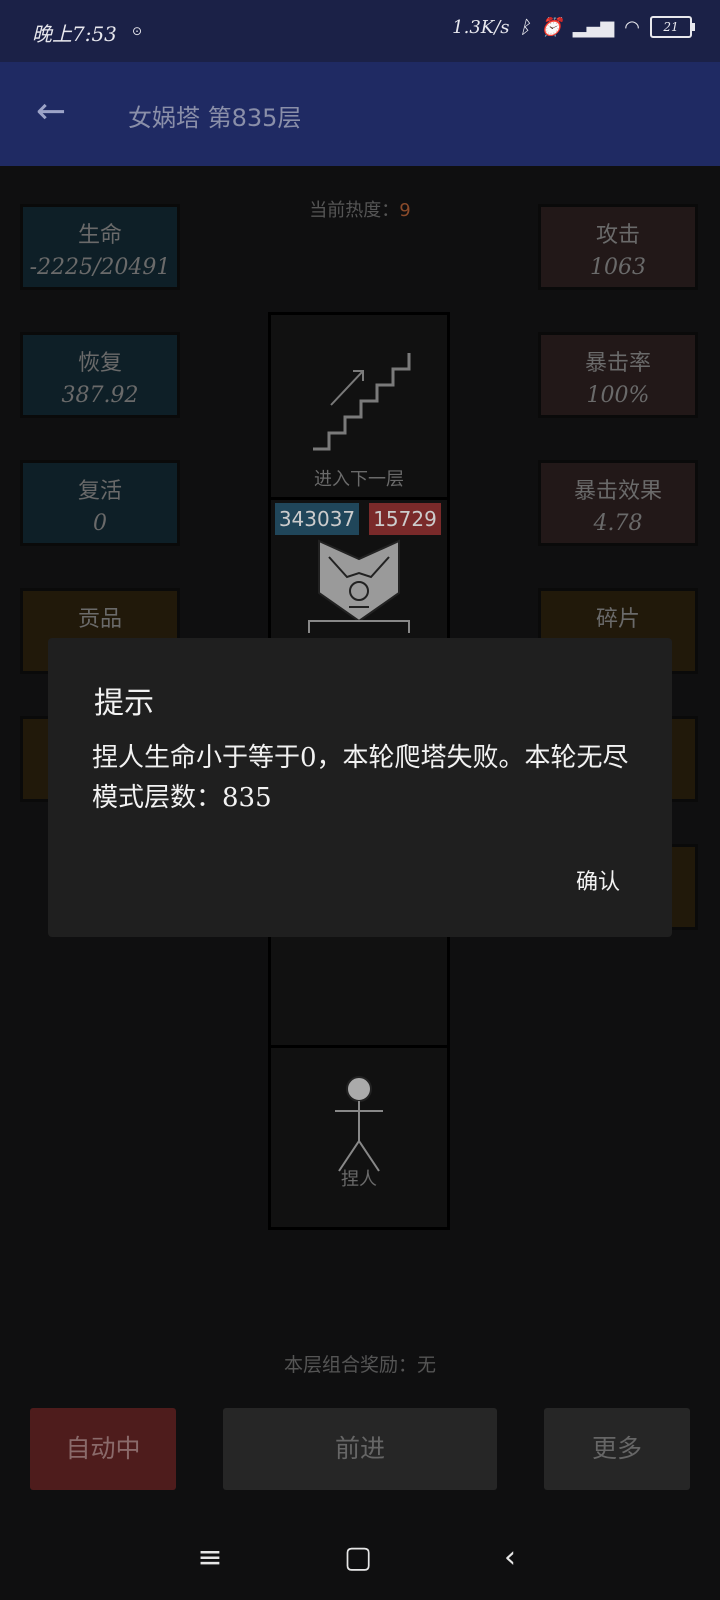 Image resolution: width=720 pixels, height=1600 pixels. Describe the element at coordinates (360, 778) in the screenshot. I see `dialog-message: 捏人生命小于等于0，本轮爬塔失败。本轮无尽模式层数：835` at that location.